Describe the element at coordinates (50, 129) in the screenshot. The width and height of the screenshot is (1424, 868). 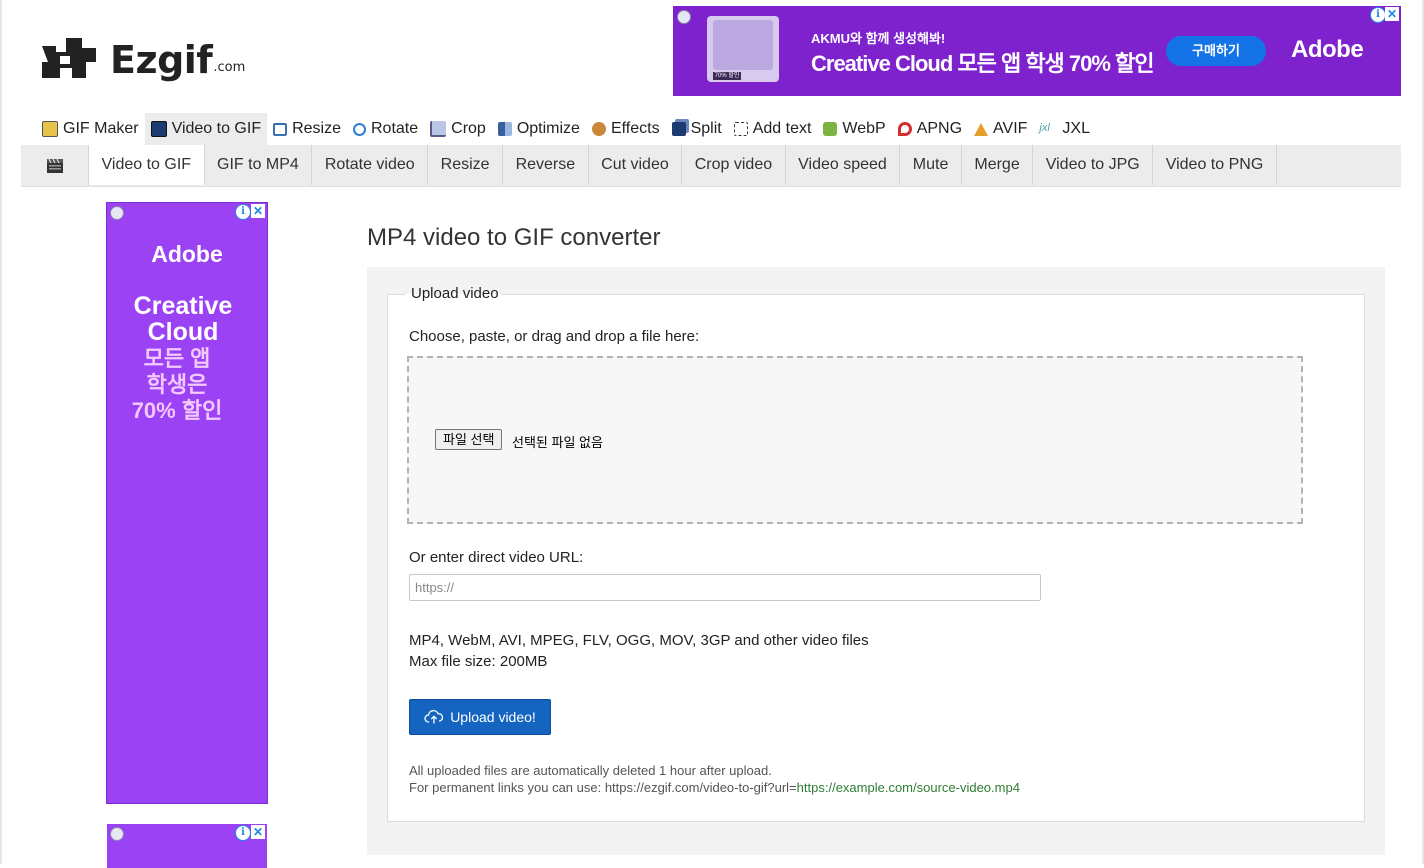
I see `gif-maker-icon` at that location.